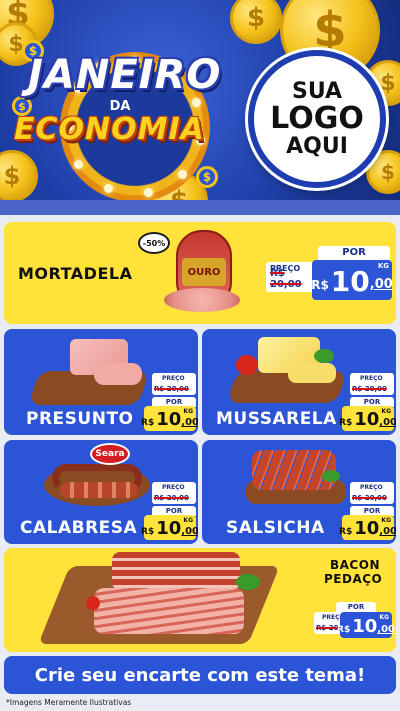 This screenshot has width=400, height=711. What do you see at coordinates (275, 528) in the screenshot?
I see `product-name: SALSICHA` at bounding box center [275, 528].